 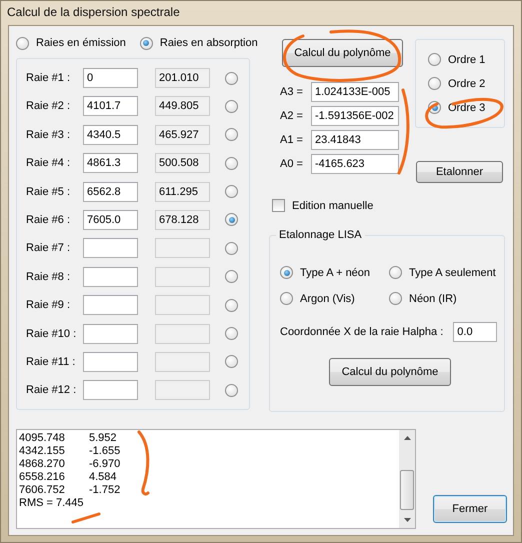 I want to click on line-label: Raie #11 :, so click(x=51, y=362).